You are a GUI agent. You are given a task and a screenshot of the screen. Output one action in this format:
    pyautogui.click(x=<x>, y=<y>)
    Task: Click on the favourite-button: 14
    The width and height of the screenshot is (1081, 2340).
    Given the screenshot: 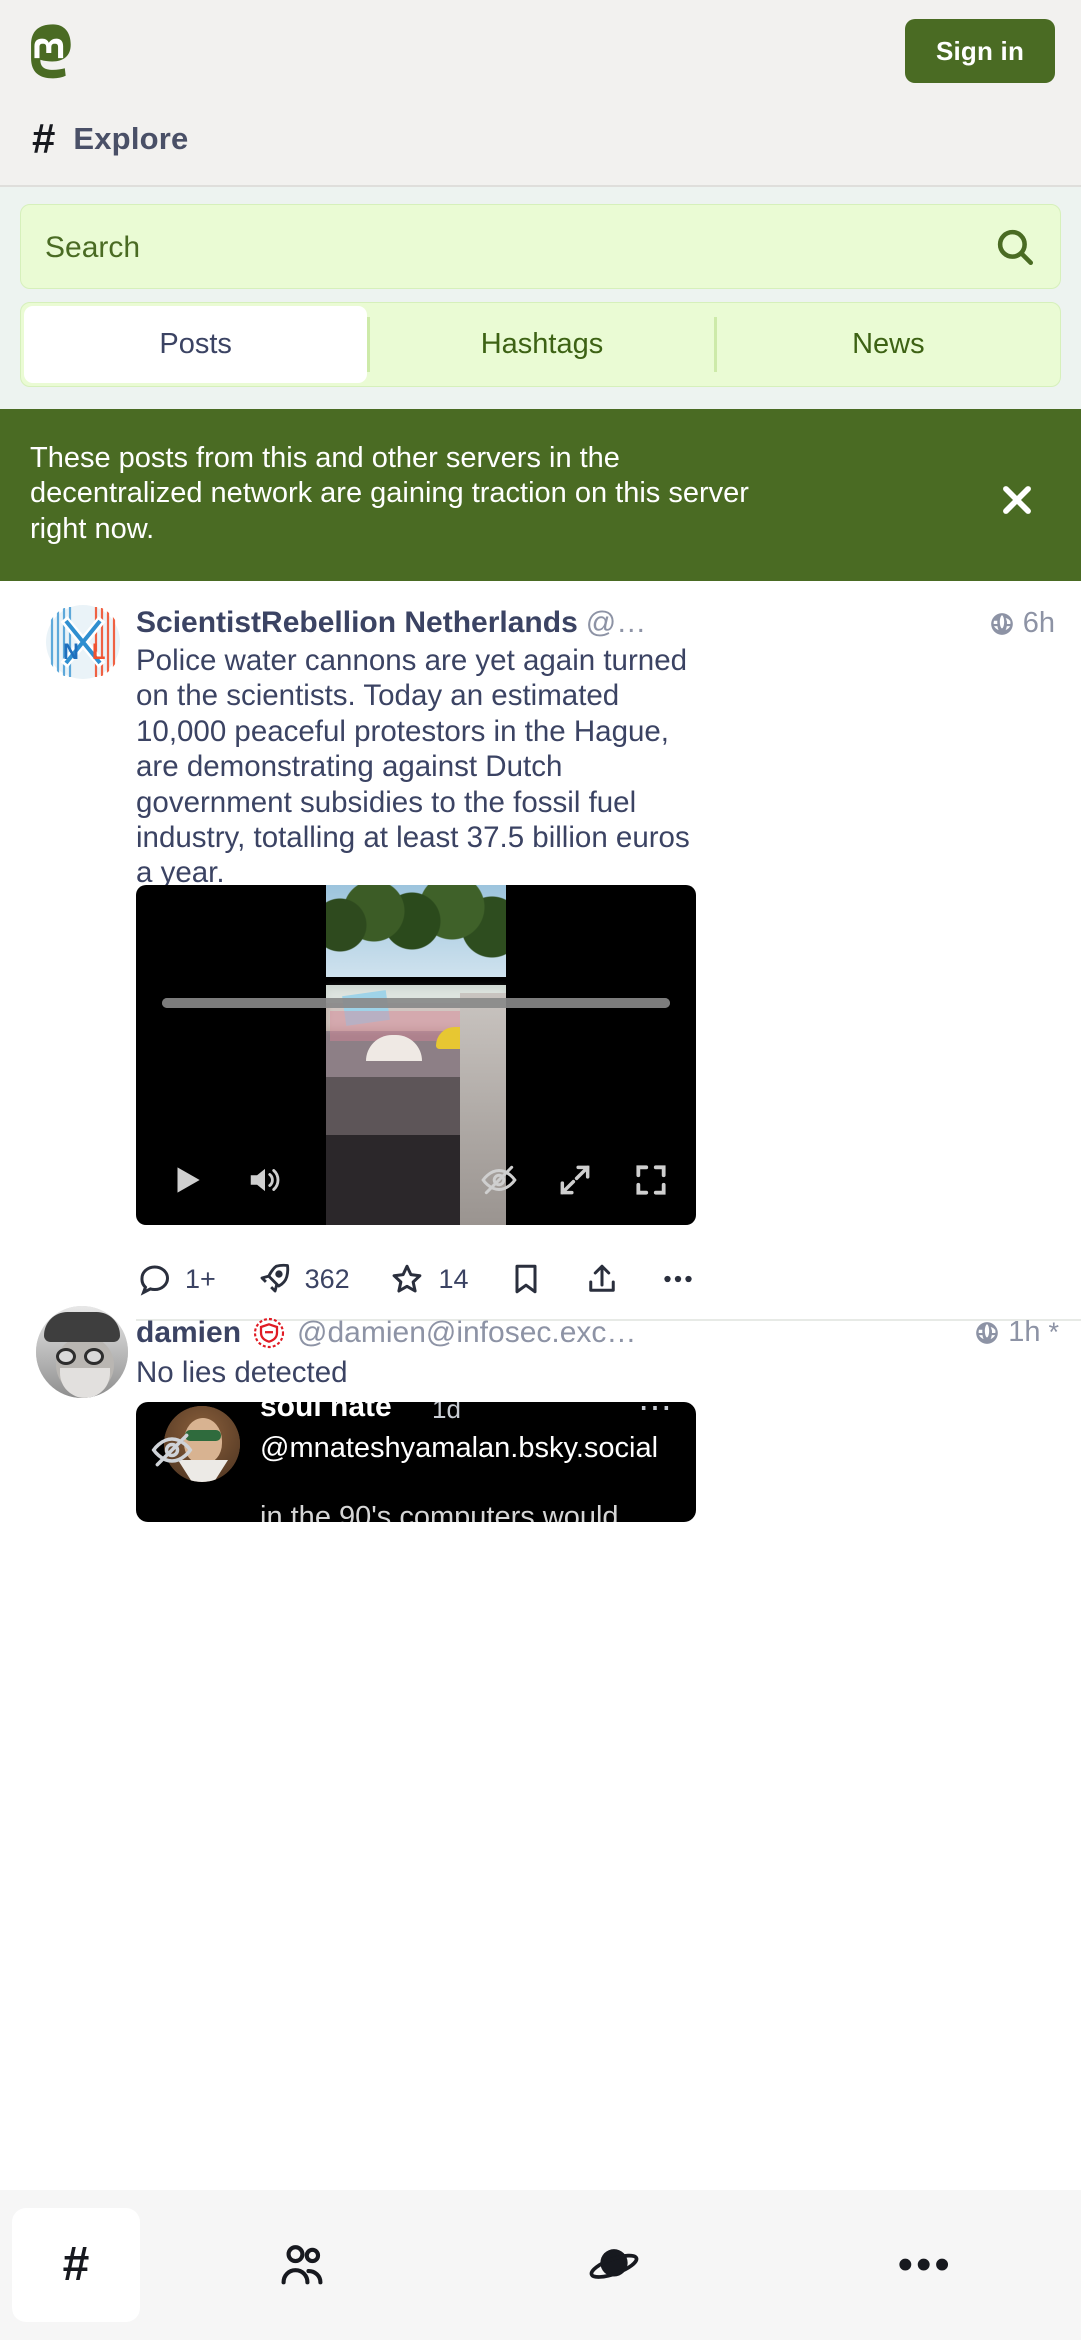 What is the action you would take?
    pyautogui.click(x=429, y=1279)
    